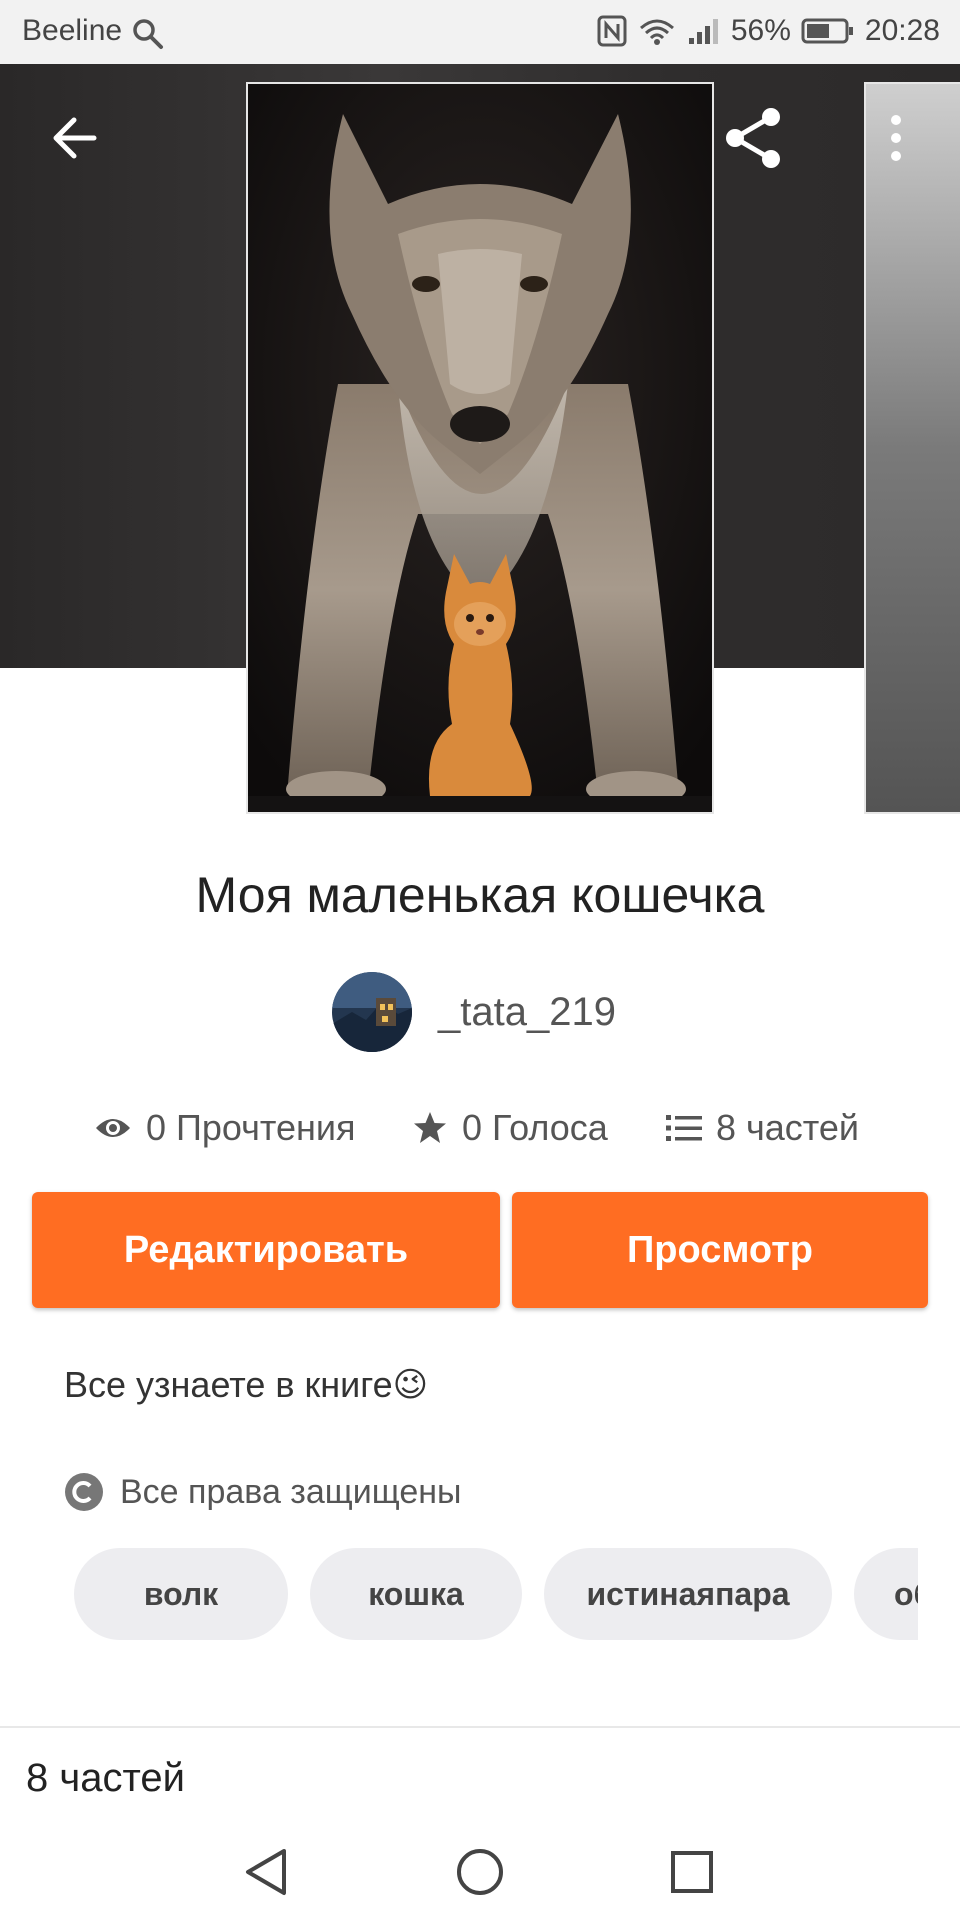  What do you see at coordinates (251, 1127) in the screenshot?
I see `reads-count: 0 Прочтения` at bounding box center [251, 1127].